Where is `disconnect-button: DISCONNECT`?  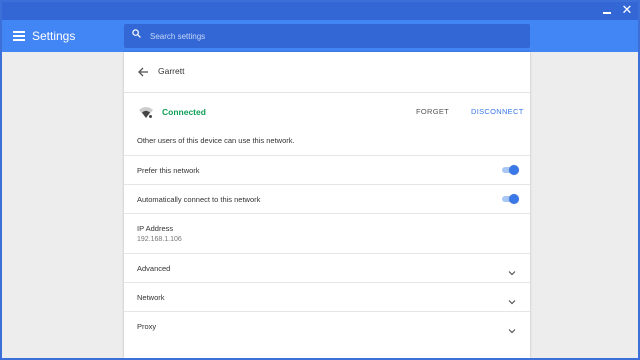
disconnect-button: DISCONNECT is located at coordinates (497, 111).